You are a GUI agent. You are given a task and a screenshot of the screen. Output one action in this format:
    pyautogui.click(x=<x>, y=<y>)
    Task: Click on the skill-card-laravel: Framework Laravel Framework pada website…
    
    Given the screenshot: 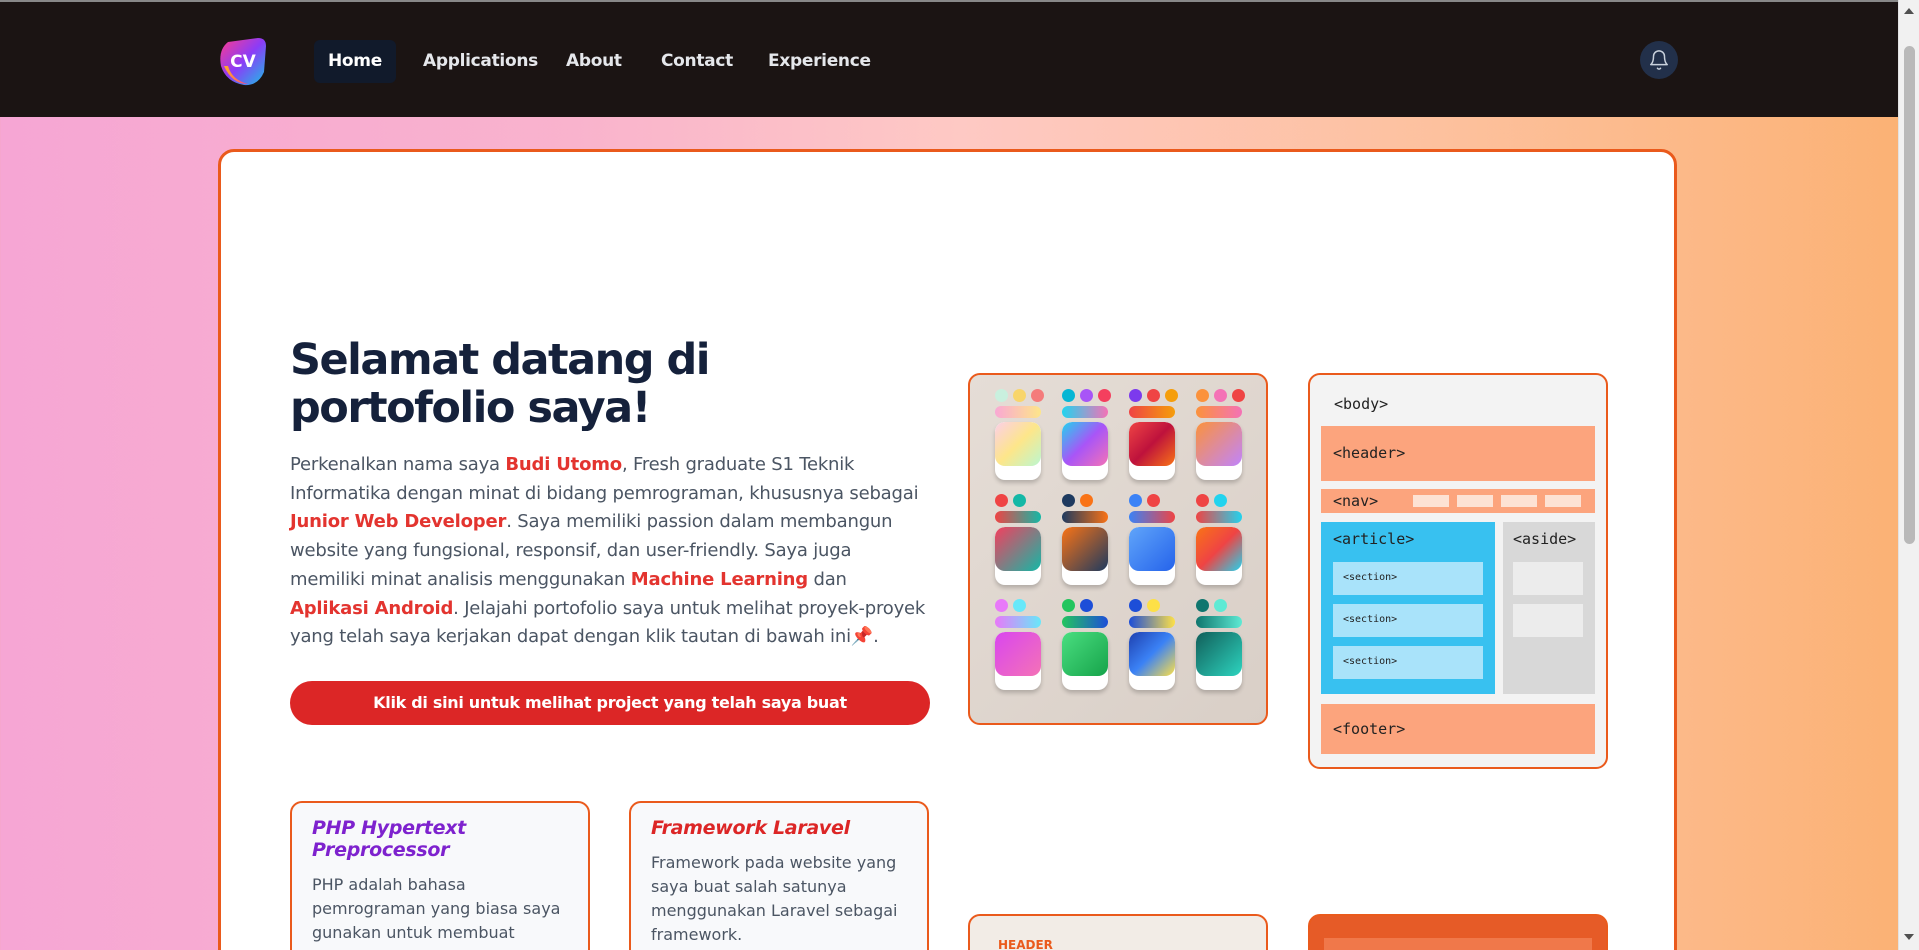 What is the action you would take?
    pyautogui.click(x=779, y=875)
    